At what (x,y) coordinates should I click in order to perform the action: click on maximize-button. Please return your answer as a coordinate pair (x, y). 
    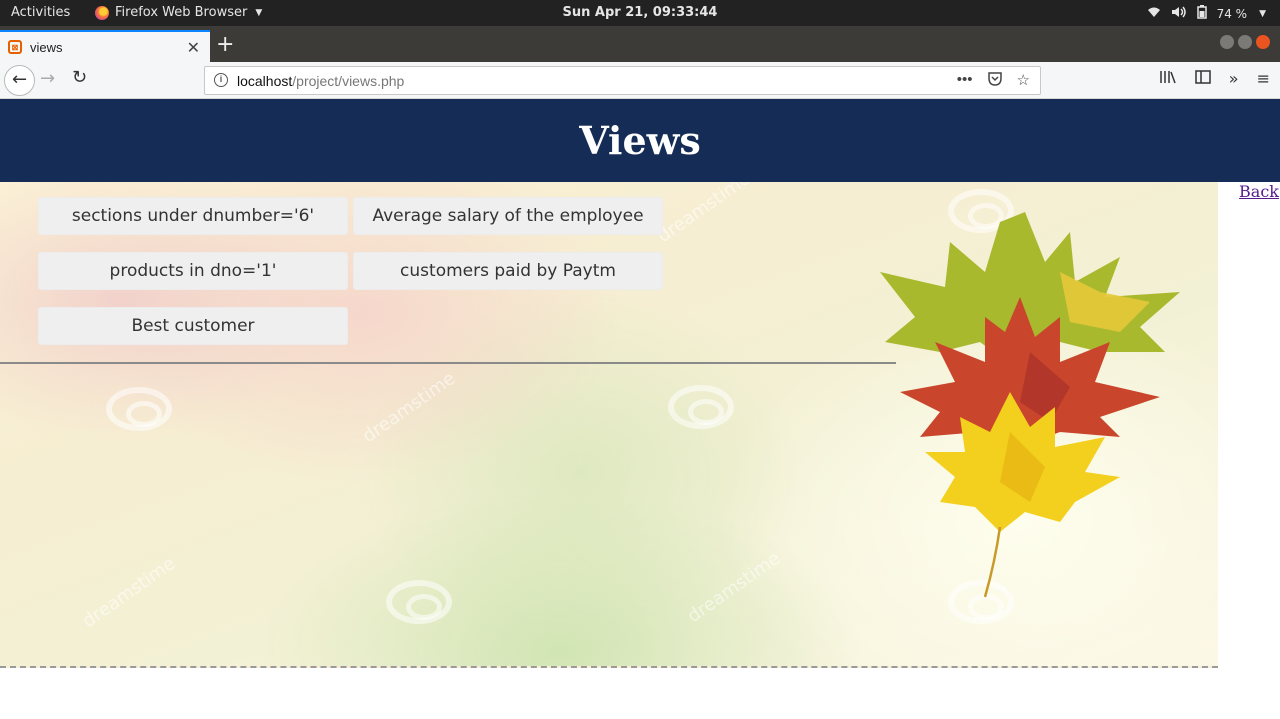
    Looking at the image, I should click on (1245, 42).